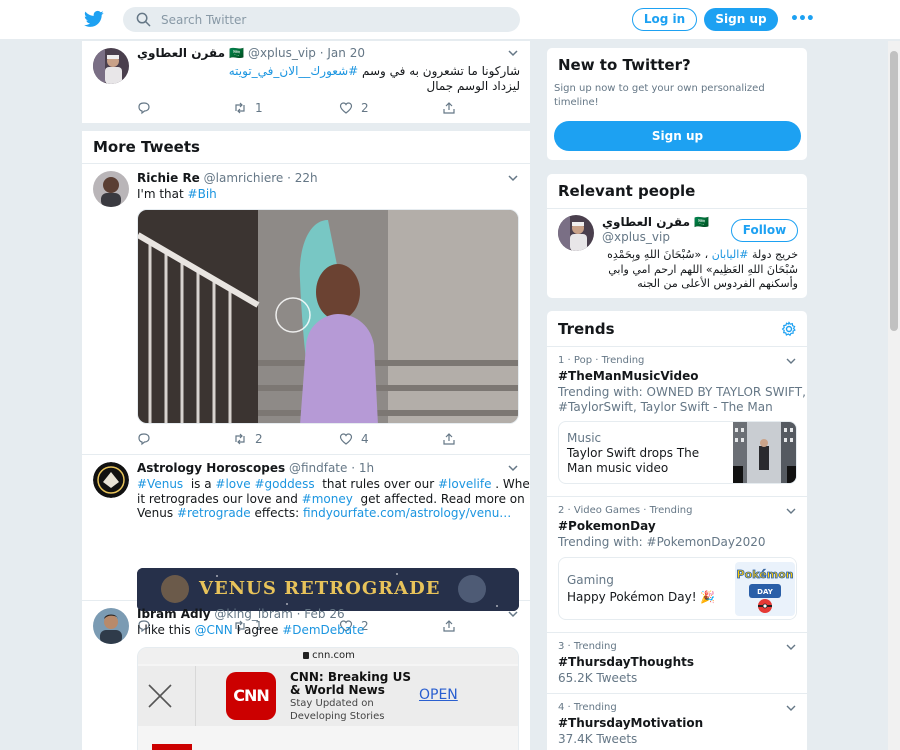 This screenshot has width=900, height=750. What do you see at coordinates (168, 178) in the screenshot?
I see `author-name: Richie Re` at bounding box center [168, 178].